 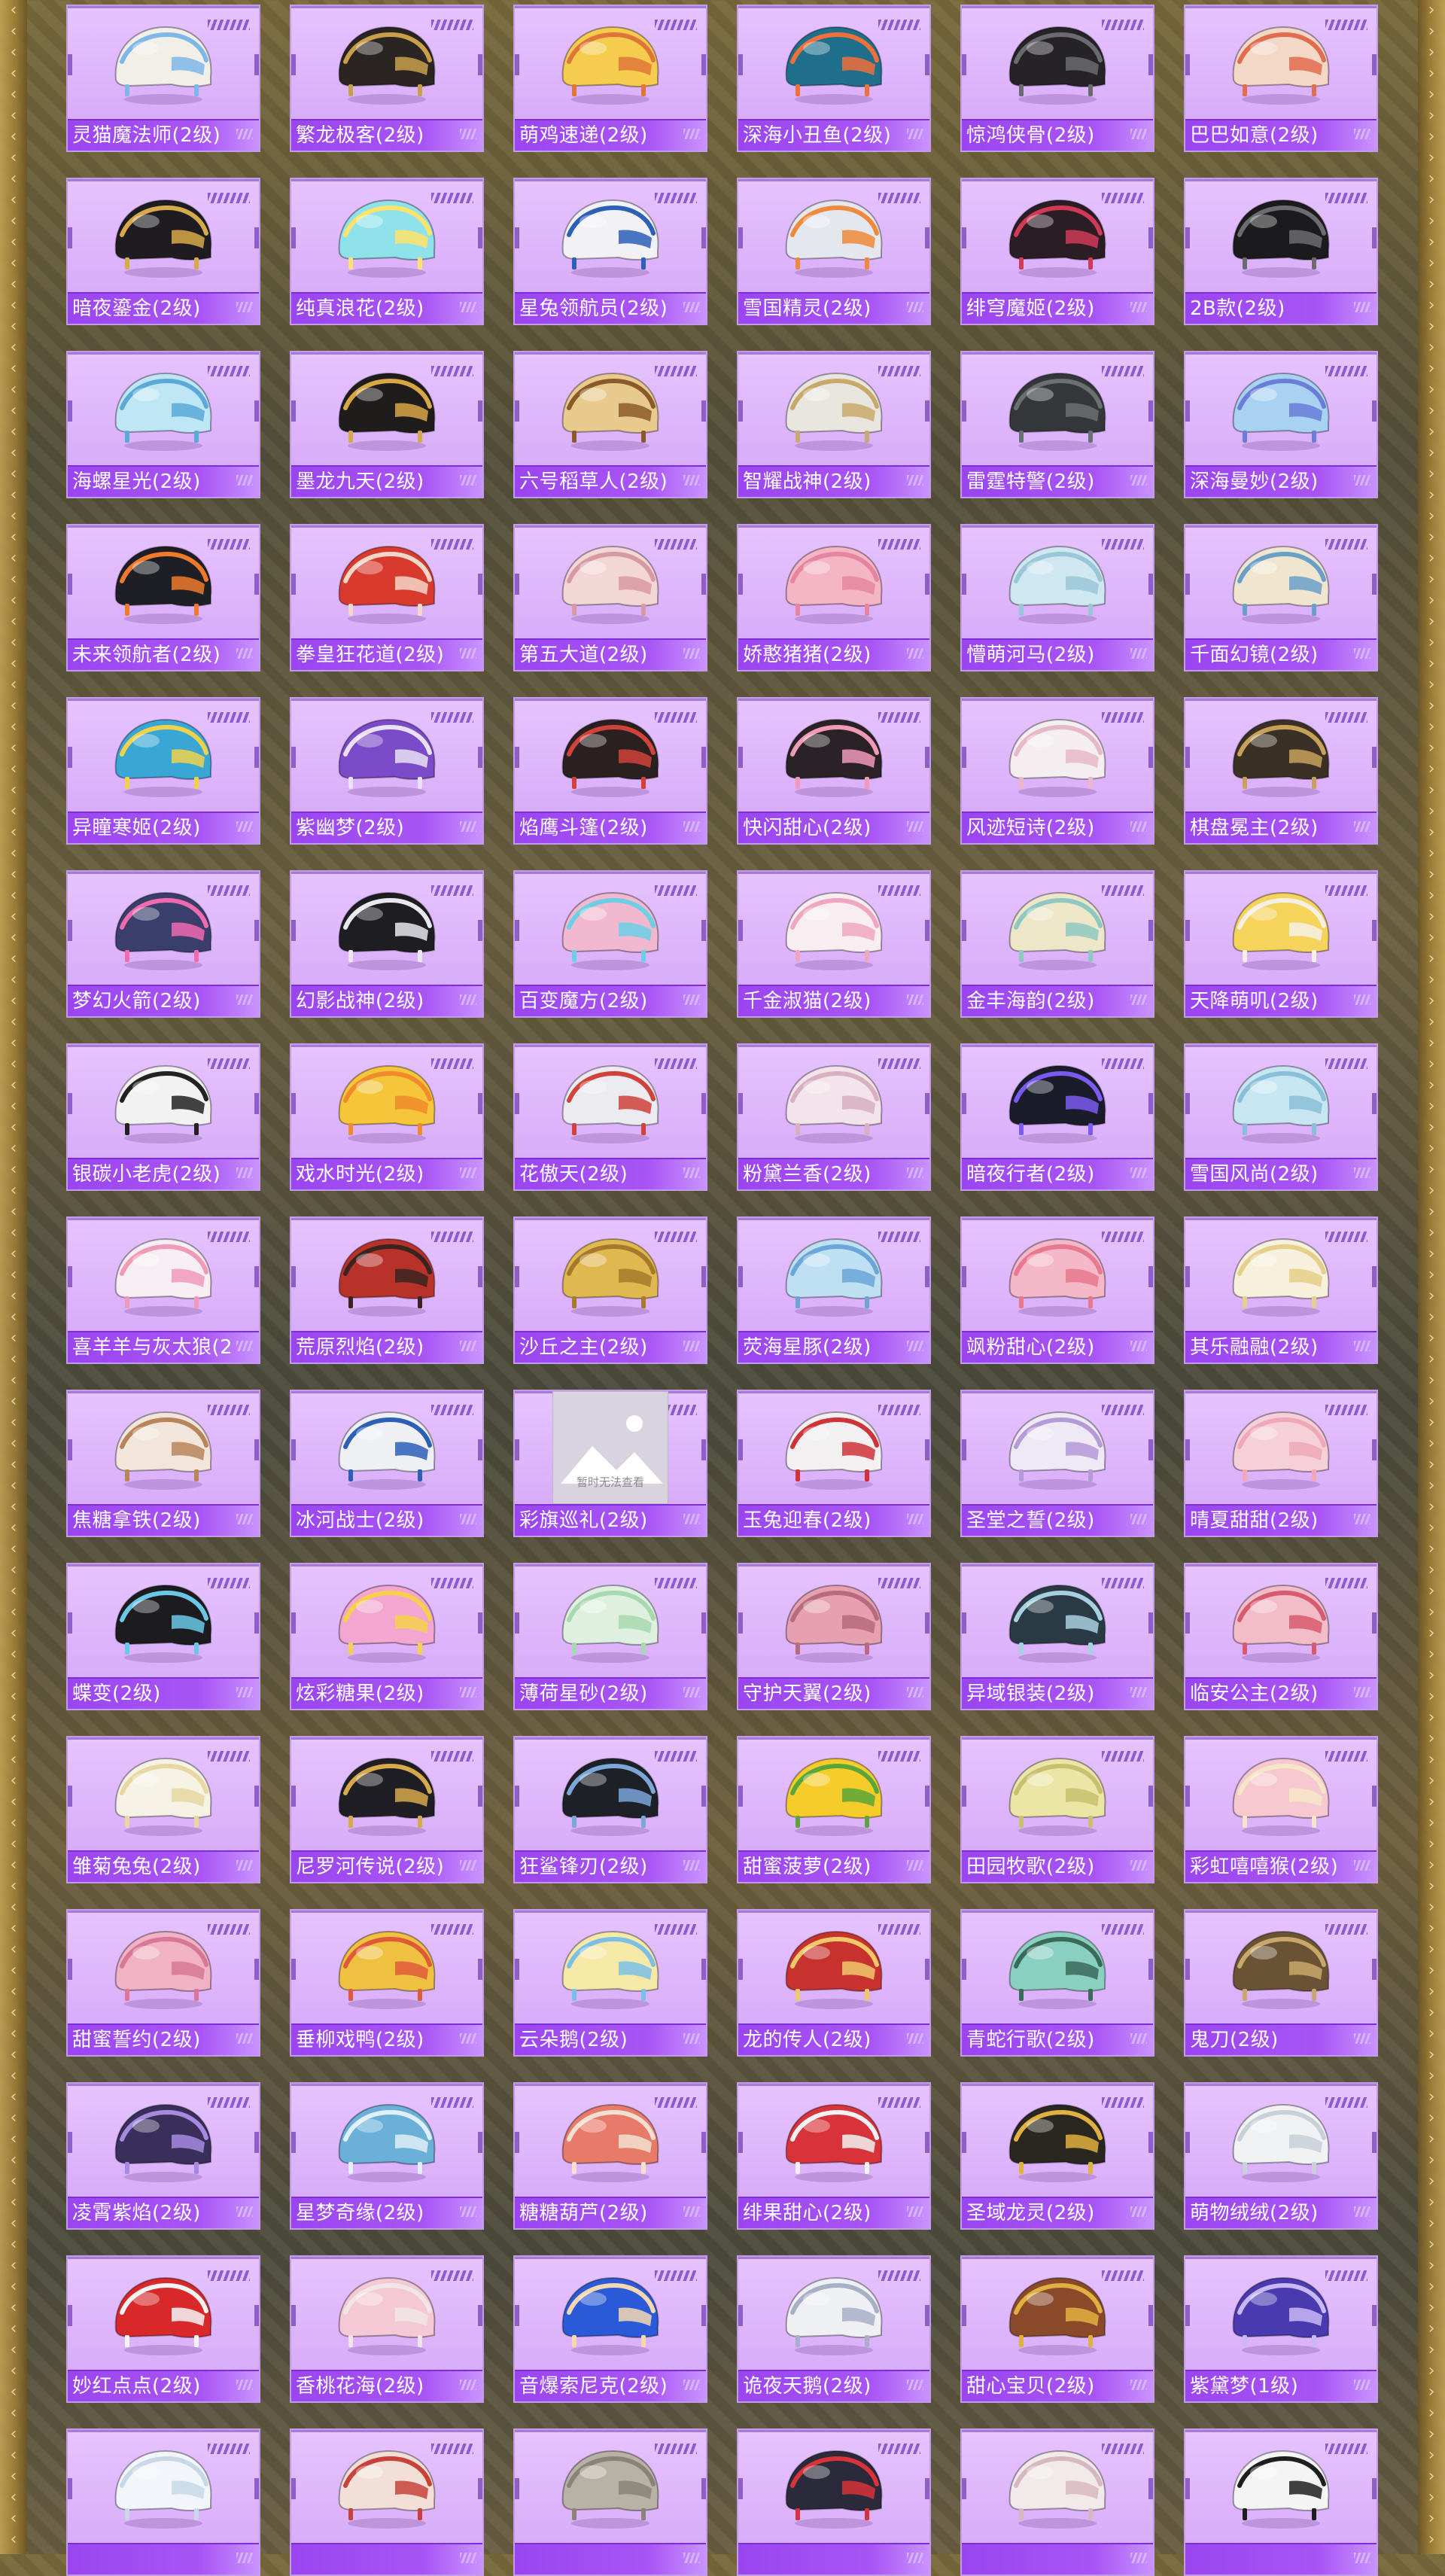 What do you see at coordinates (610, 1983) in the screenshot?
I see `helmet-skin-card: 云朵鹅(2级)` at bounding box center [610, 1983].